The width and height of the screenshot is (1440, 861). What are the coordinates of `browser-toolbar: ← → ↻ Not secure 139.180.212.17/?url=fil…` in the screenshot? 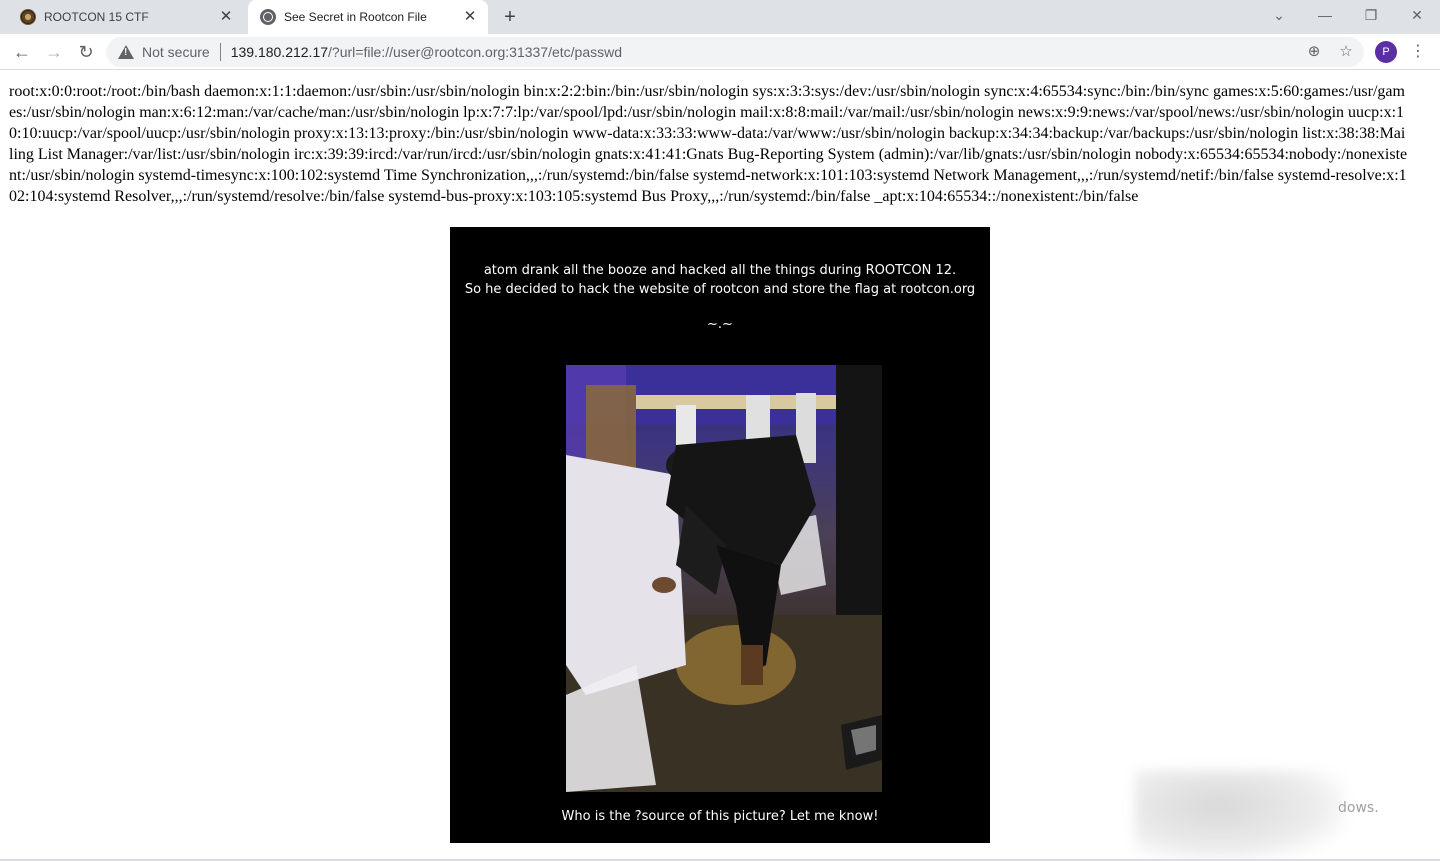 It's located at (720, 52).